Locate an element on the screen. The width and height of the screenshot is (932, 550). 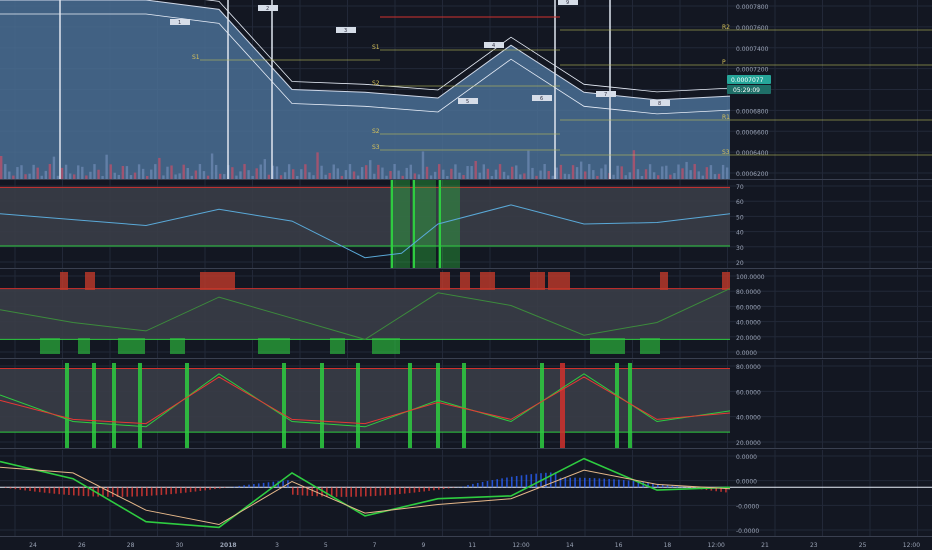
y-tick-label: 0.0007400 is located at coordinates (752, 49).